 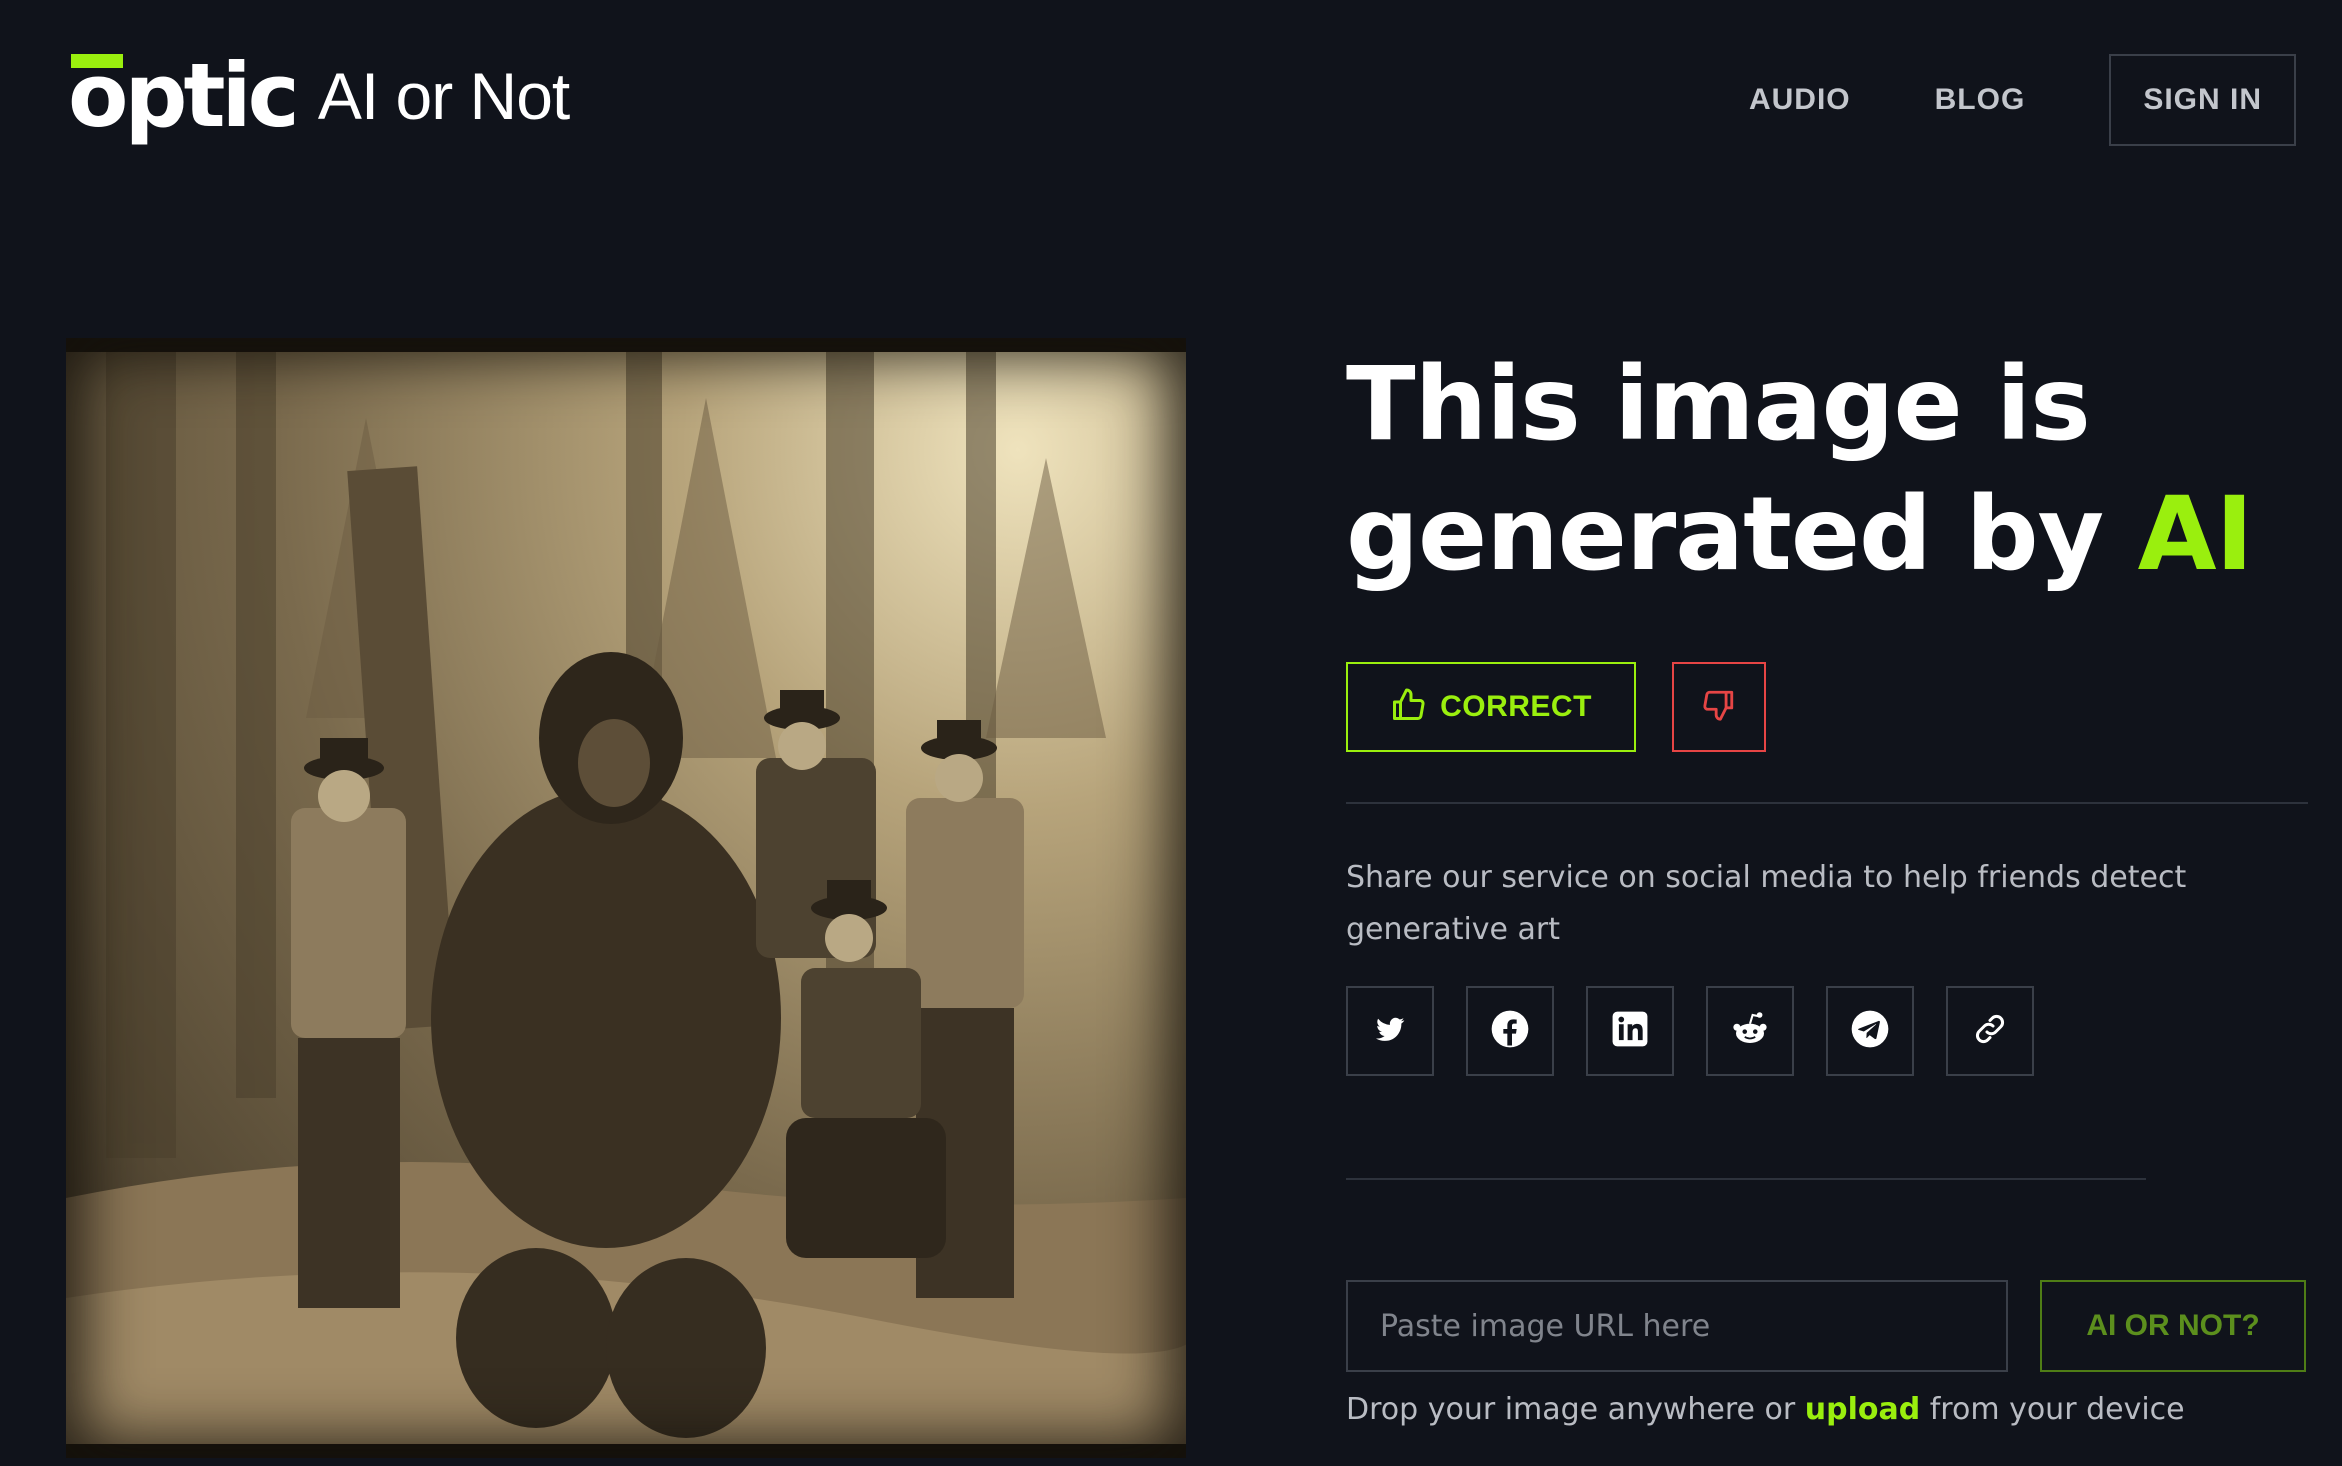 I want to click on share-reddit-button, so click(x=1750, y=1031).